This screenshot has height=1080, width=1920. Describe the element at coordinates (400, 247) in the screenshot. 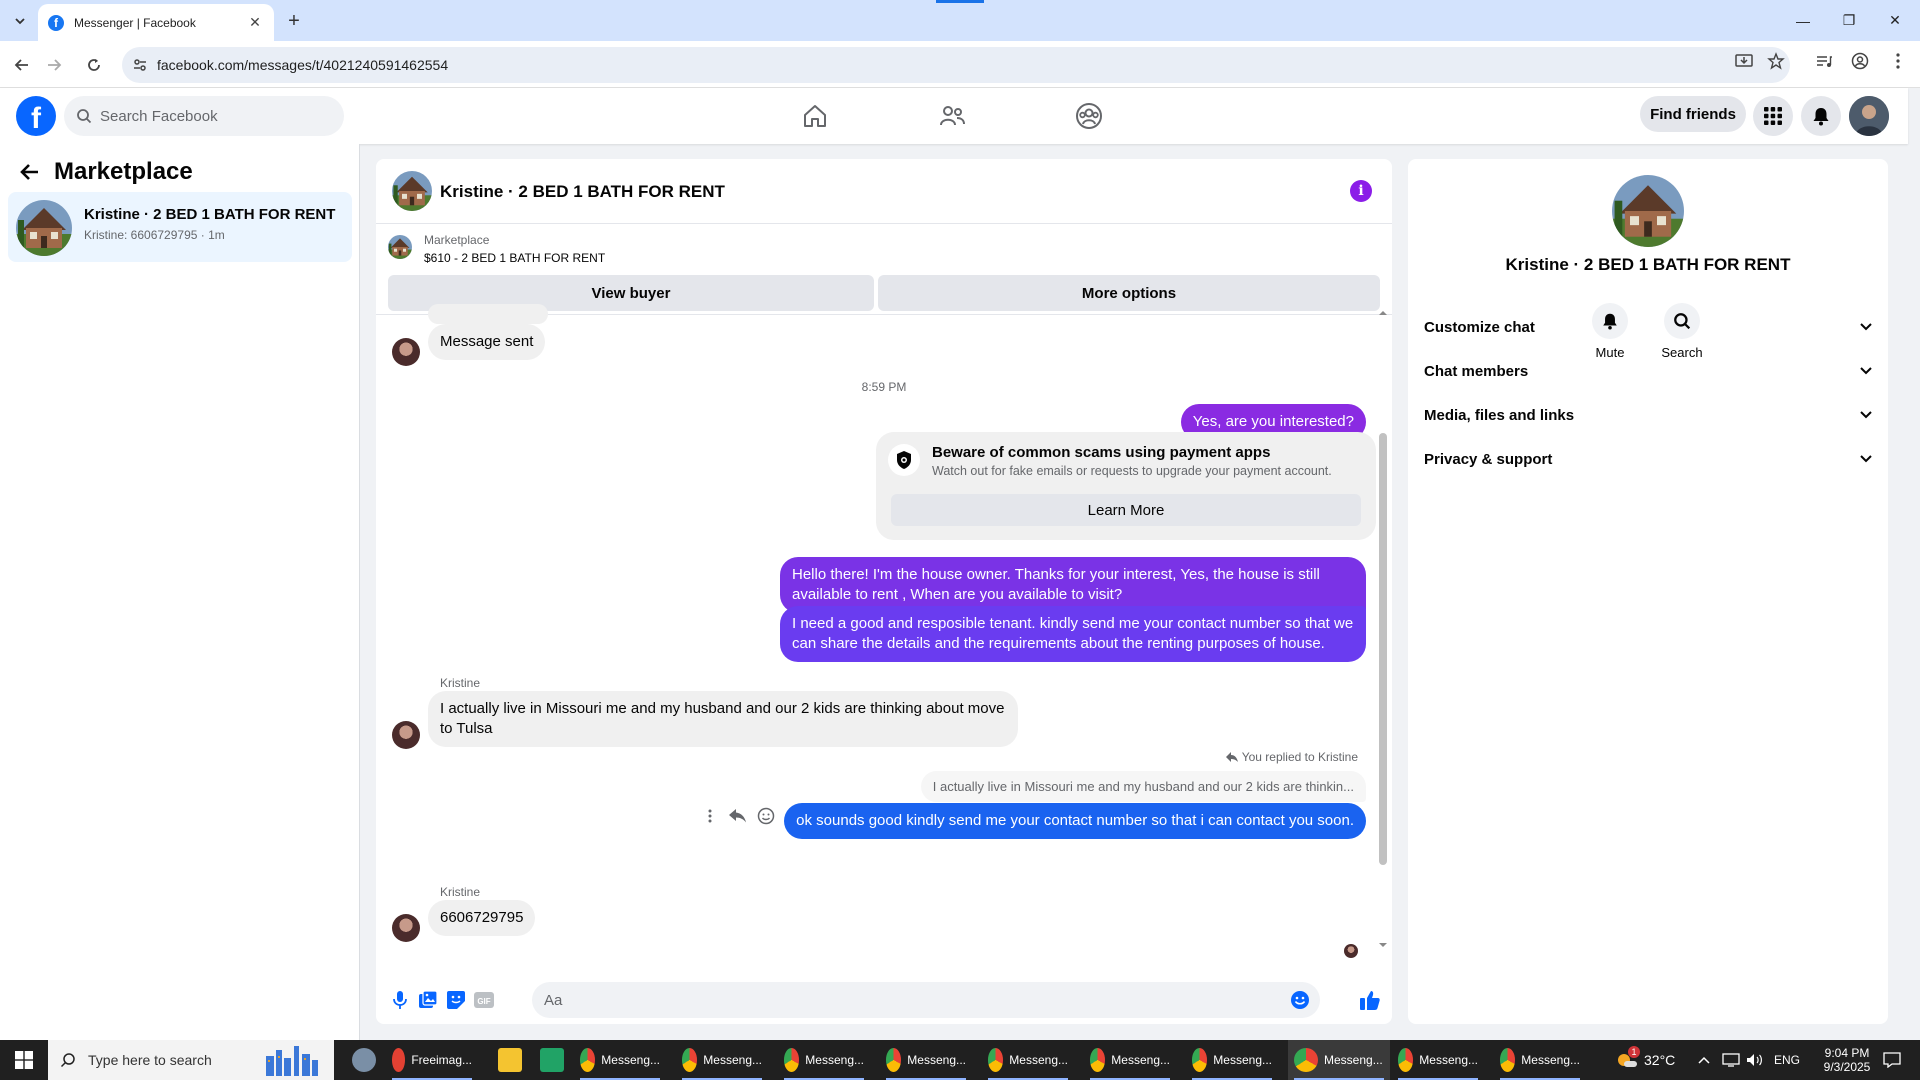

I see `listing-thumbnail` at that location.